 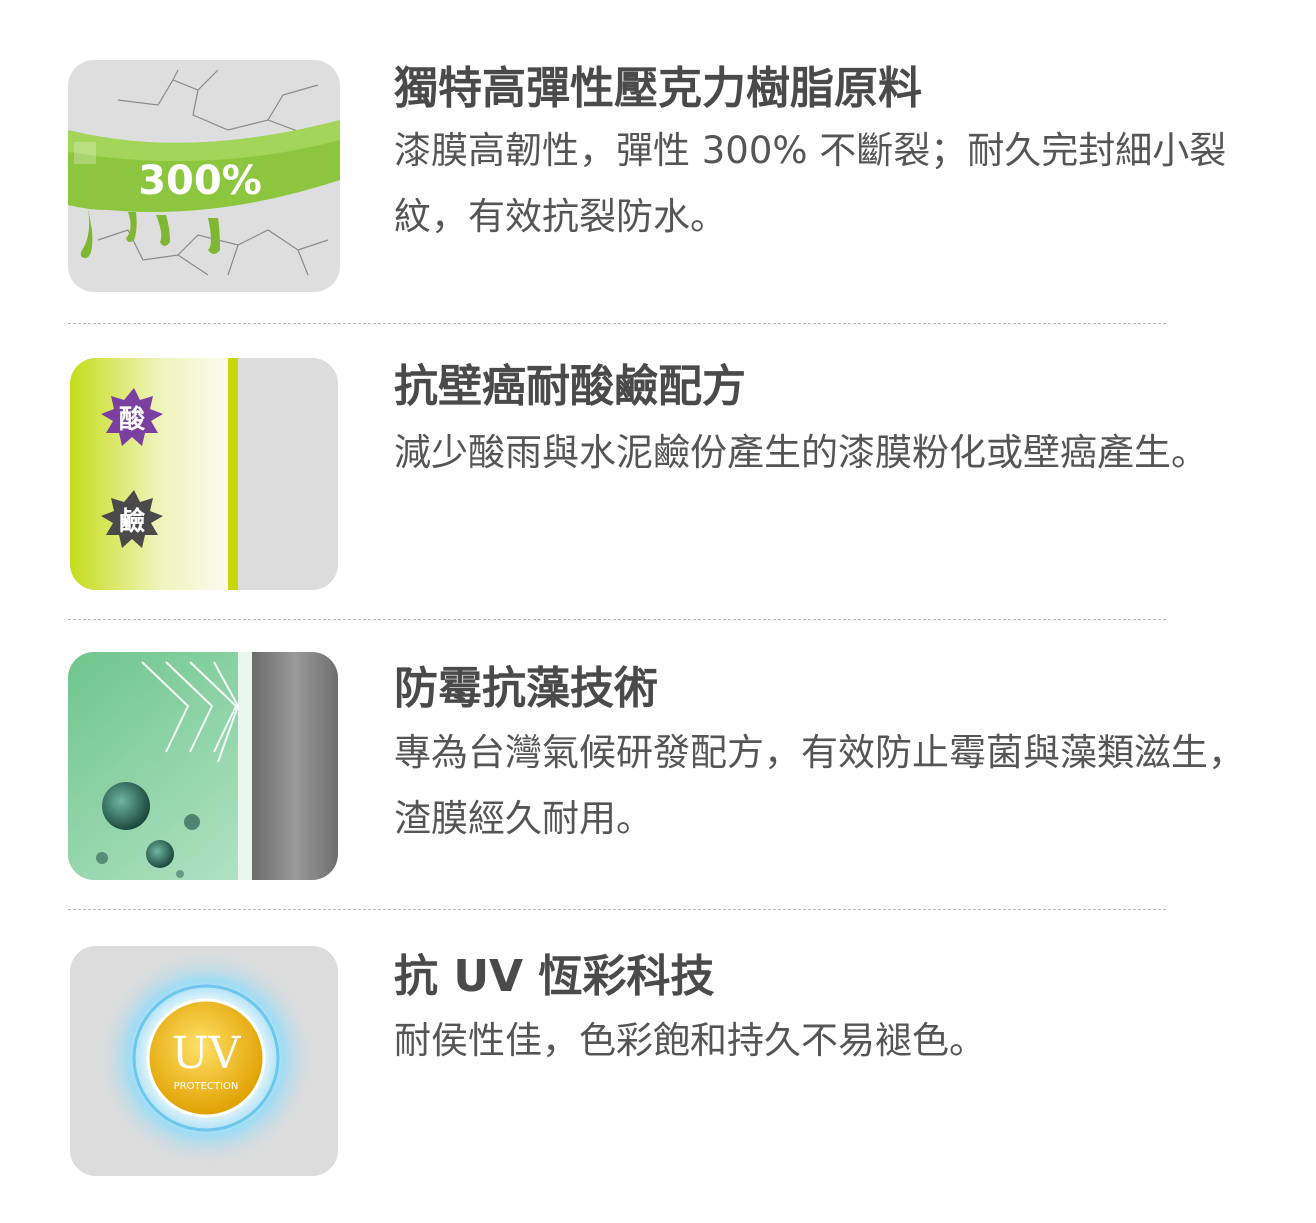 I want to click on uv-label: UV, so click(x=207, y=1053).